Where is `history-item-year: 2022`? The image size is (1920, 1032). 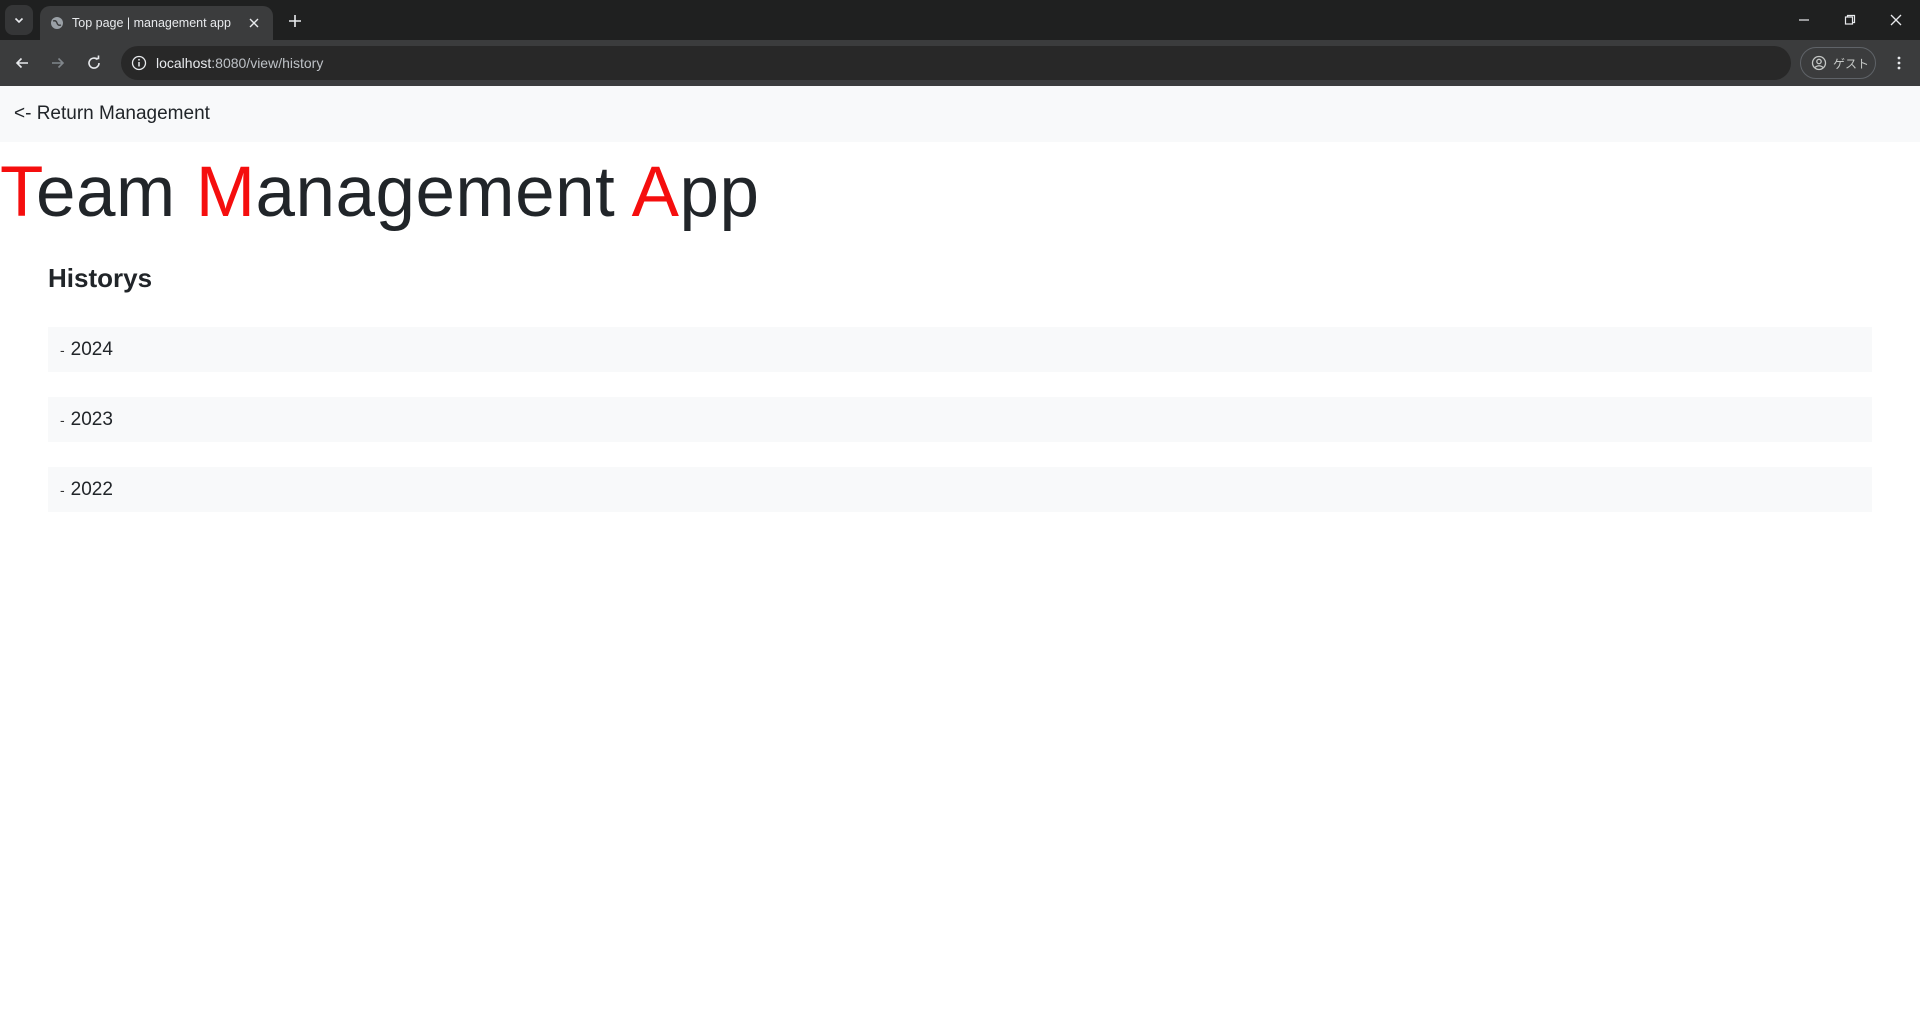
history-item-year: 2022 is located at coordinates (91, 489).